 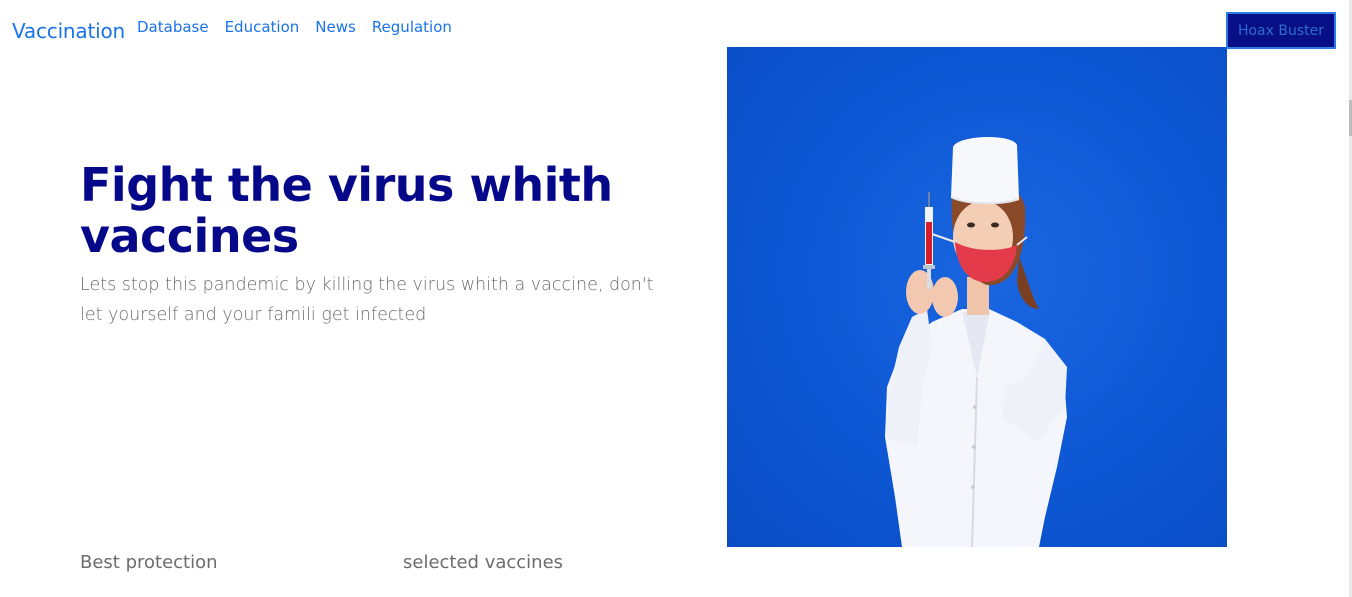 I want to click on nurse-with-syringe-icon, so click(x=976, y=341).